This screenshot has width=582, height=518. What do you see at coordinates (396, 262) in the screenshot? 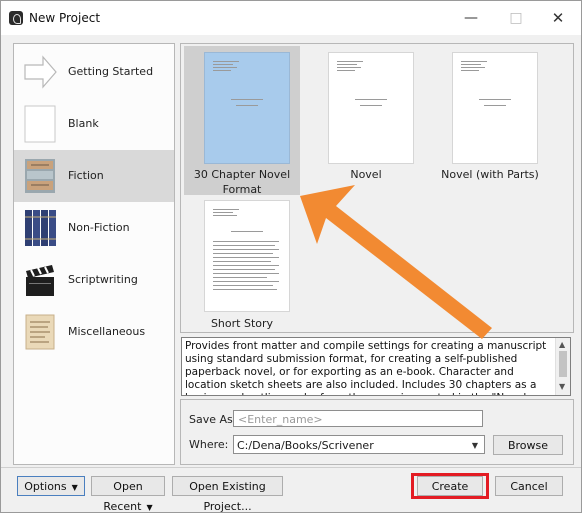
I see `annotation-arrow` at bounding box center [396, 262].